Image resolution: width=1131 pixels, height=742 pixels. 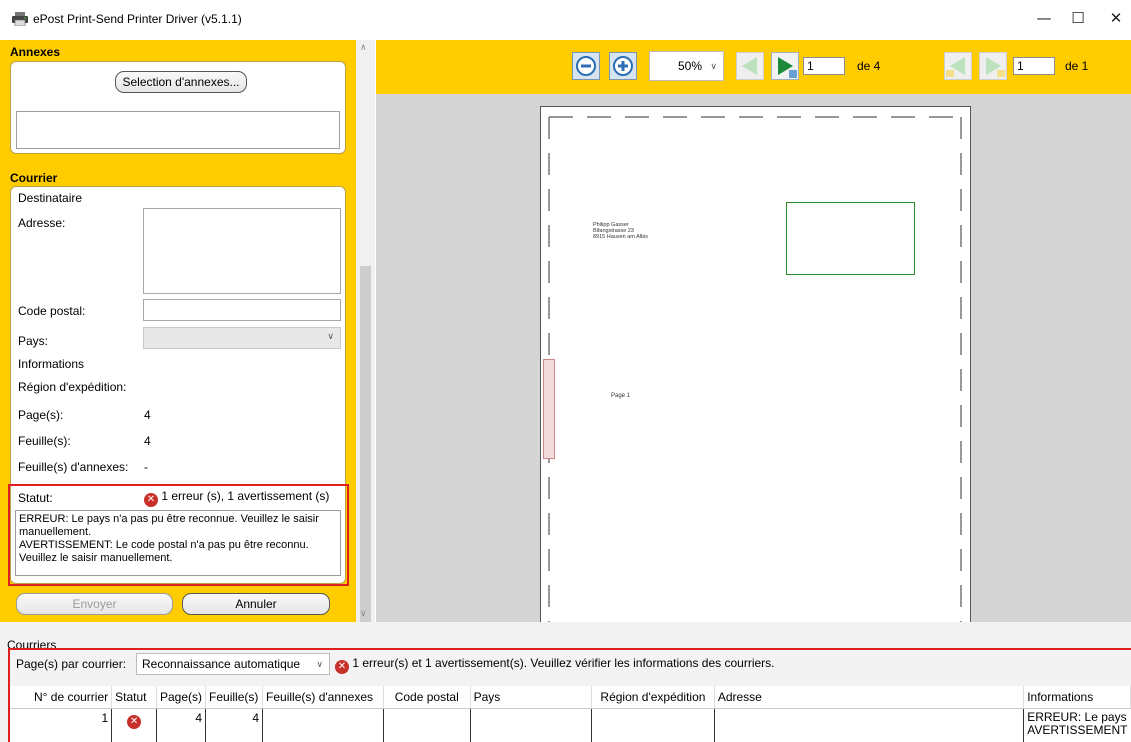 What do you see at coordinates (256, 604) in the screenshot?
I see `cancel-button: Annuler` at bounding box center [256, 604].